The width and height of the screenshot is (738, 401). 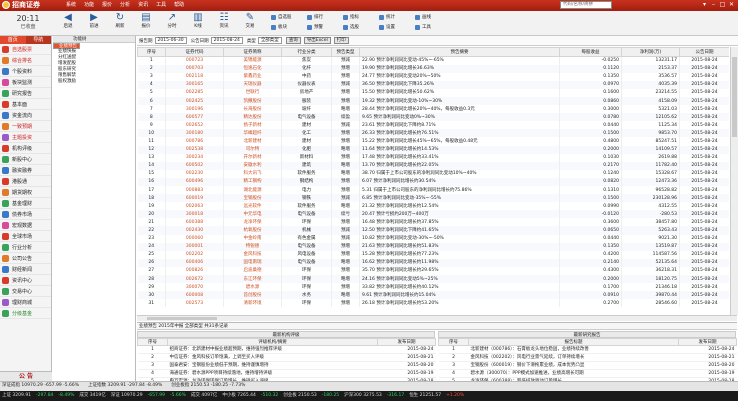 I want to click on toolbar-small-button: 板块, so click(x=278, y=27).